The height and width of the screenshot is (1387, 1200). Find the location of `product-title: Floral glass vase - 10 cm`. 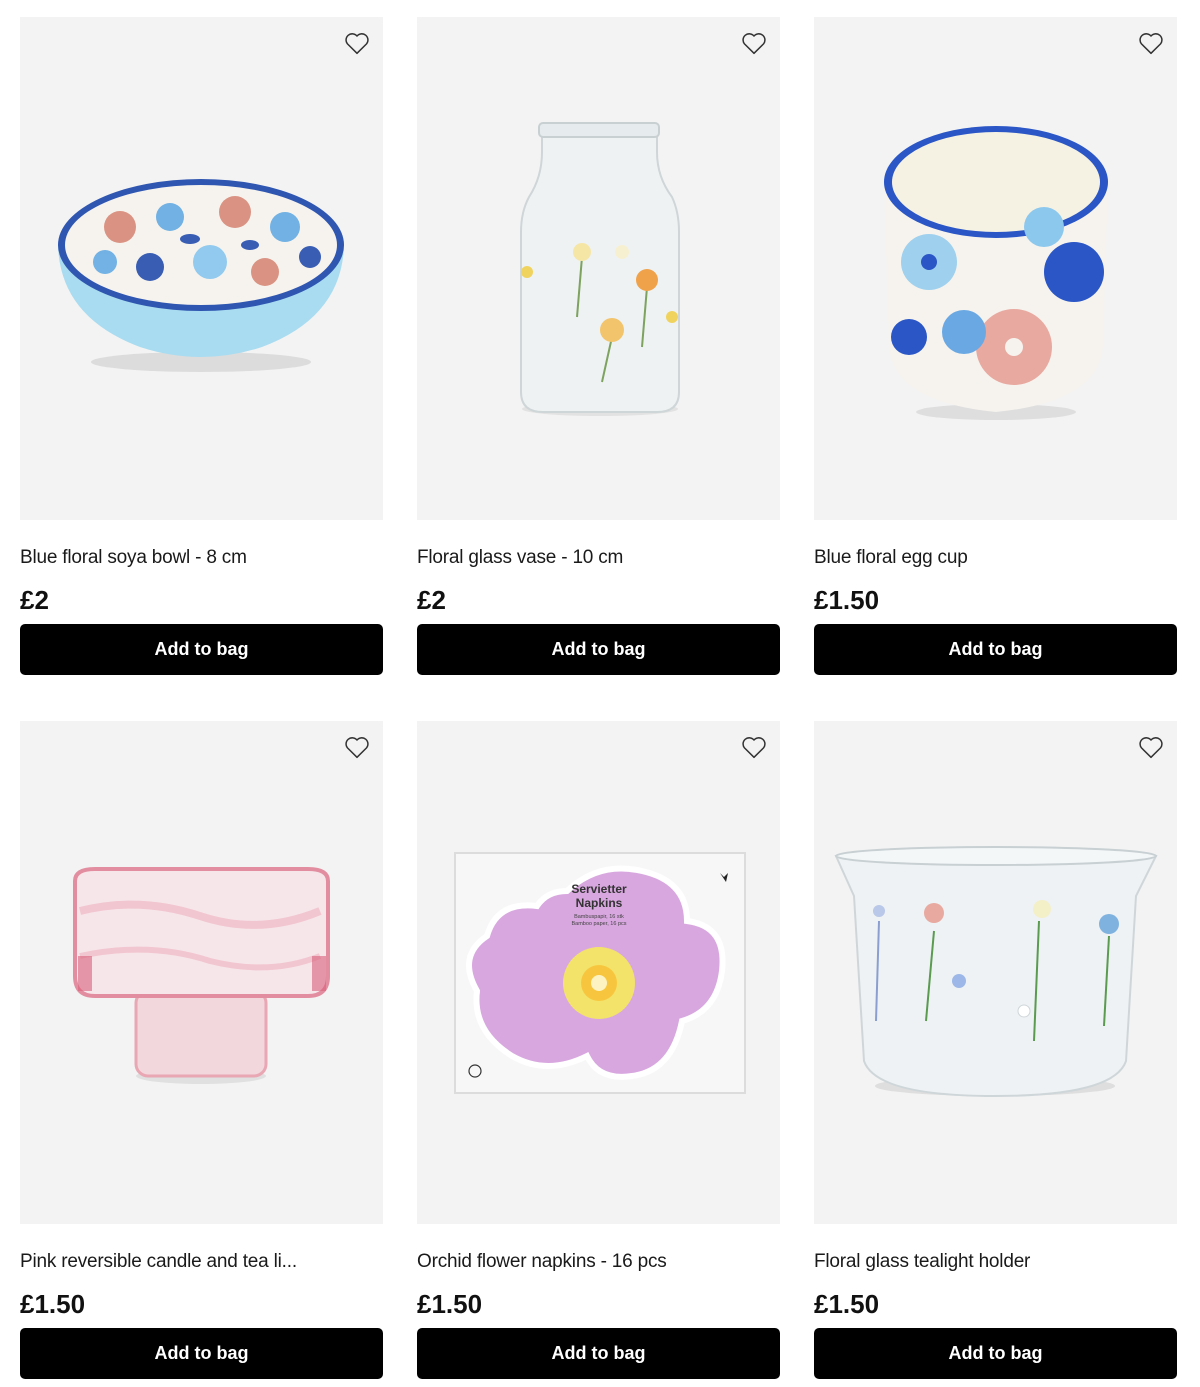

product-title: Floral glass vase - 10 cm is located at coordinates (520, 558).